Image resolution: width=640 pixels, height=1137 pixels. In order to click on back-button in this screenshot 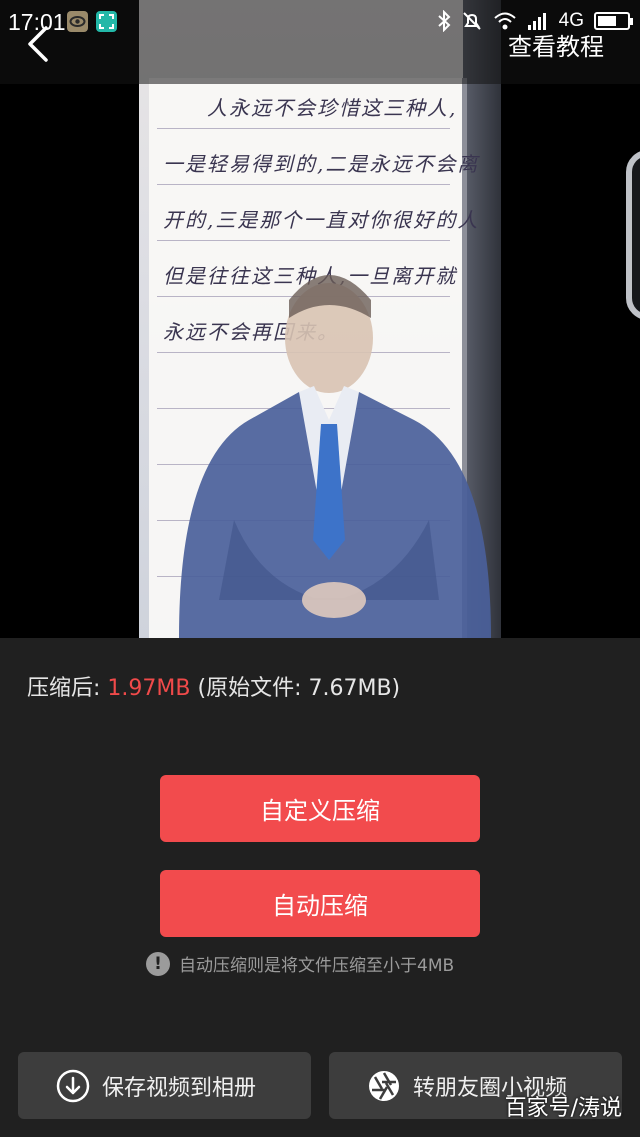, I will do `click(40, 44)`.